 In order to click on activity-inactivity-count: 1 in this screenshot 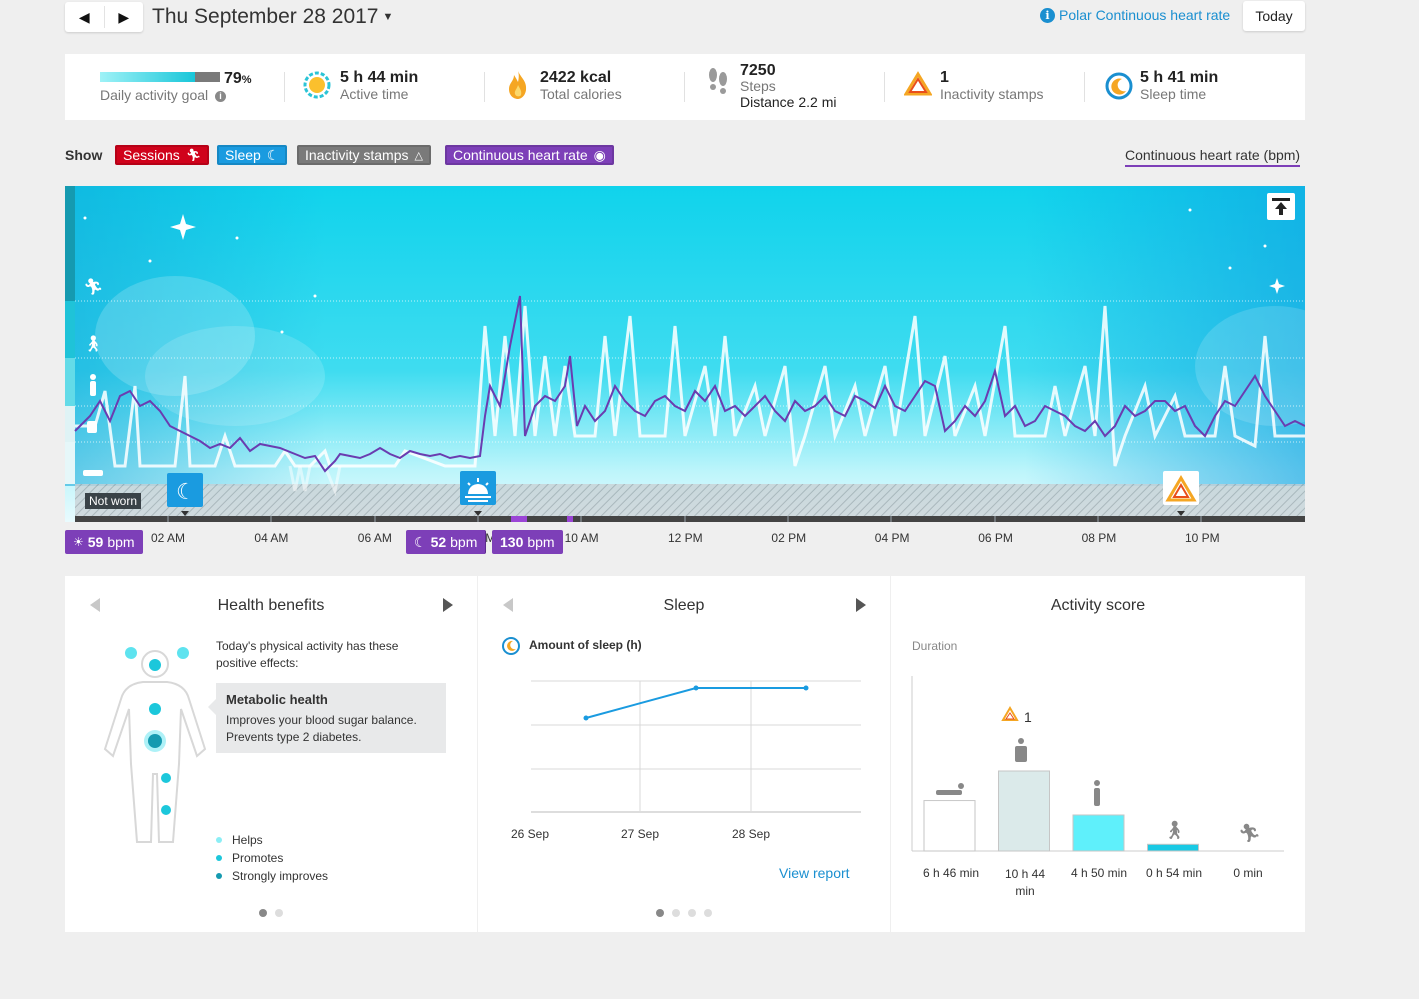, I will do `click(1028, 717)`.